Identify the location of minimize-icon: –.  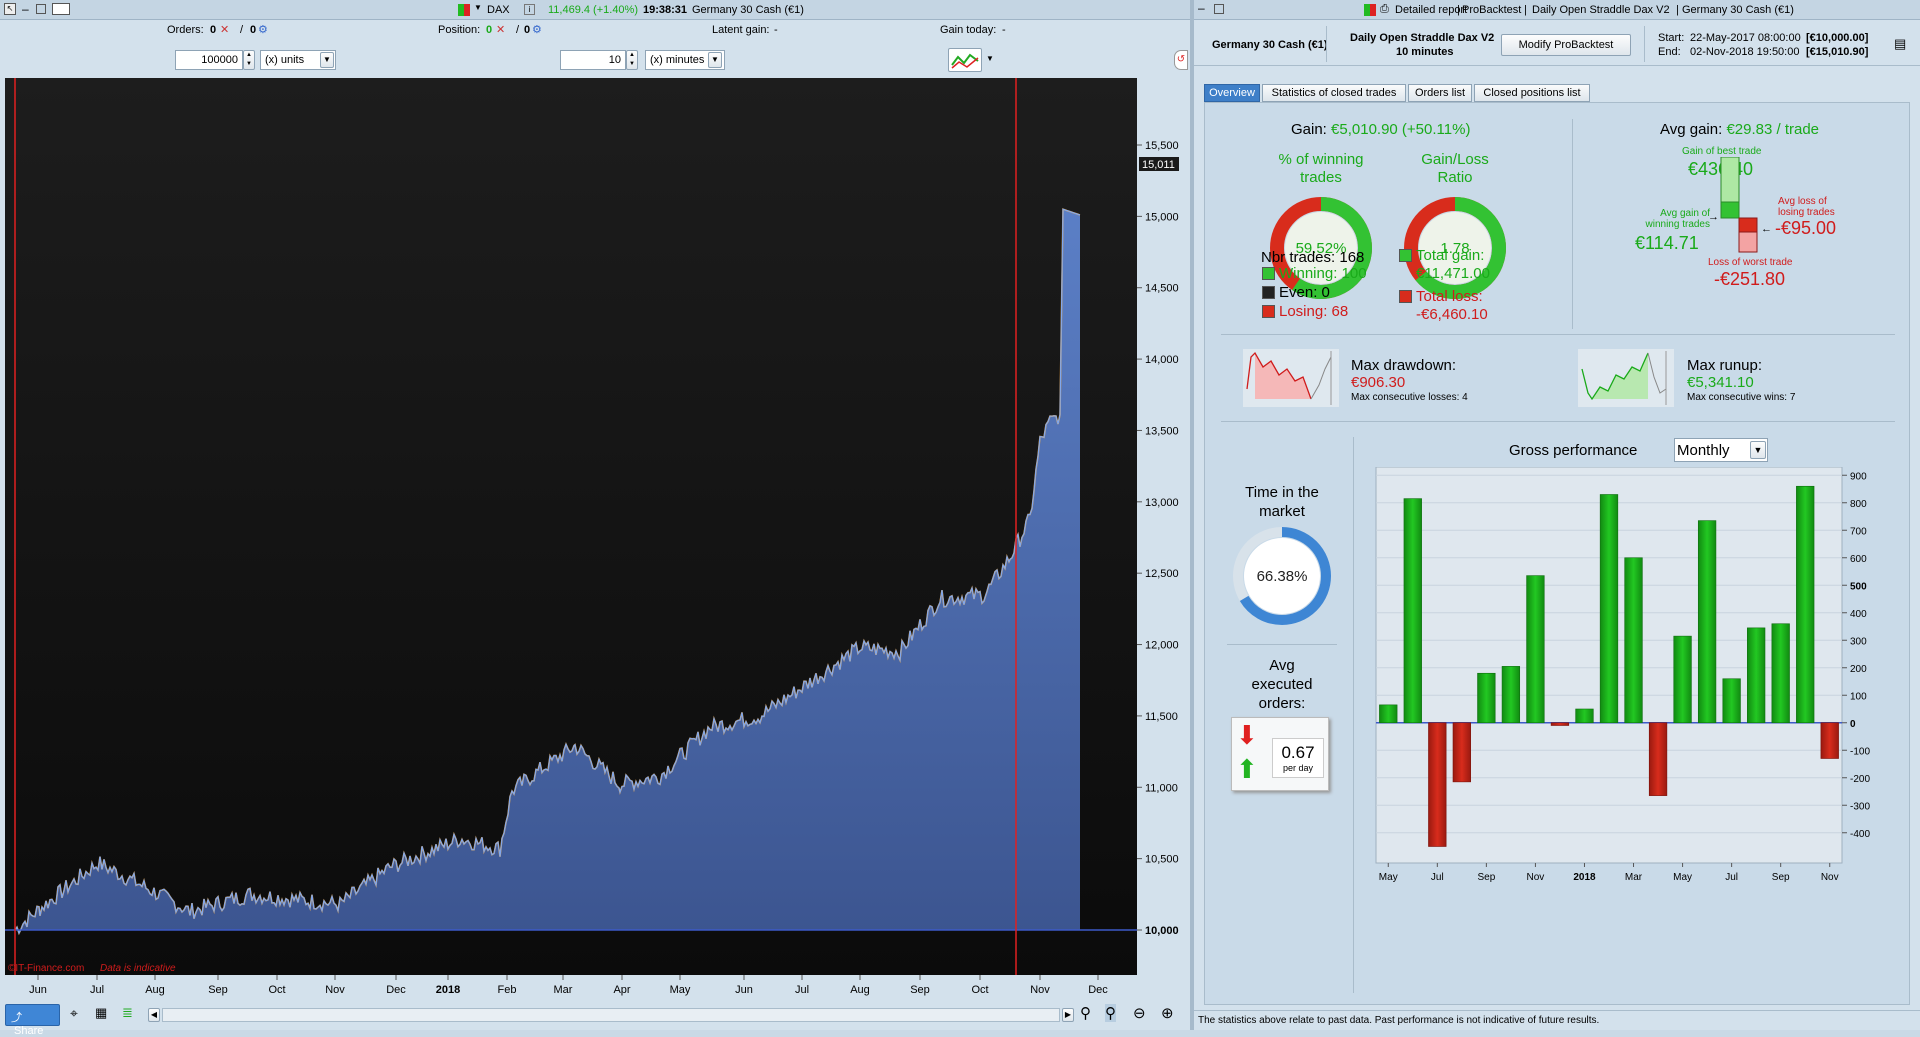
(25, 9).